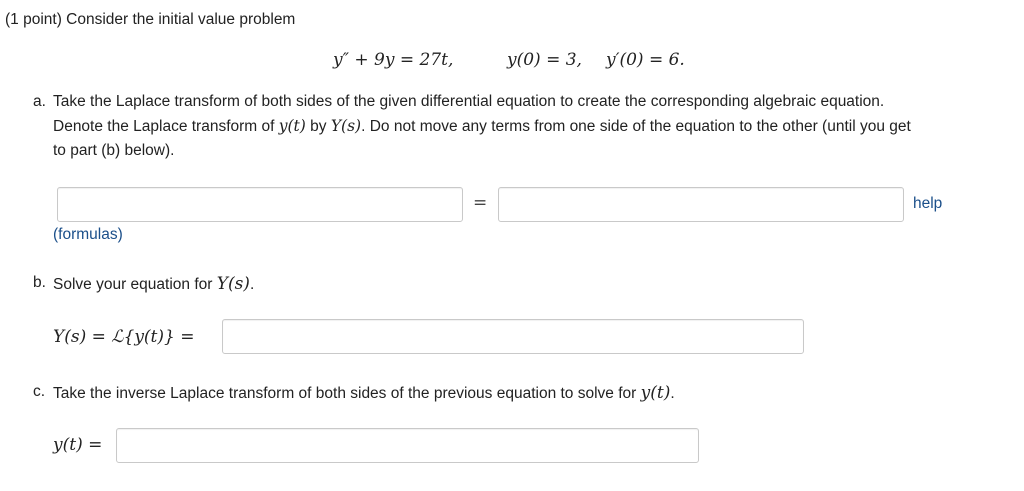 This screenshot has width=1024, height=491. I want to click on ode-lhs-derivative: y″, so click(341, 60).